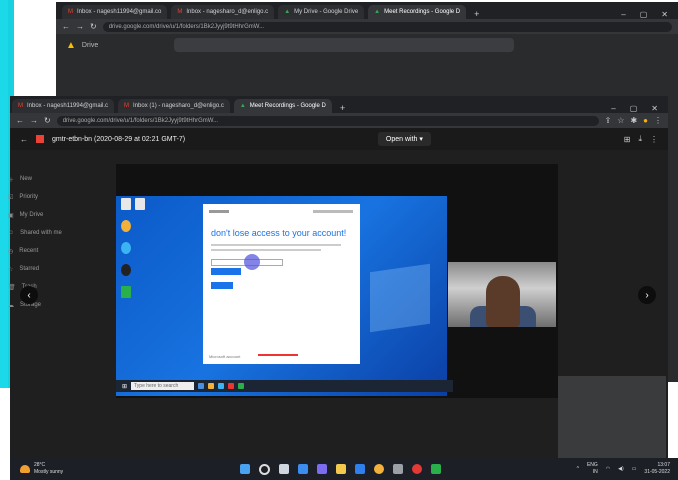 The image size is (678, 480). I want to click on webcam-feed, so click(502, 294).